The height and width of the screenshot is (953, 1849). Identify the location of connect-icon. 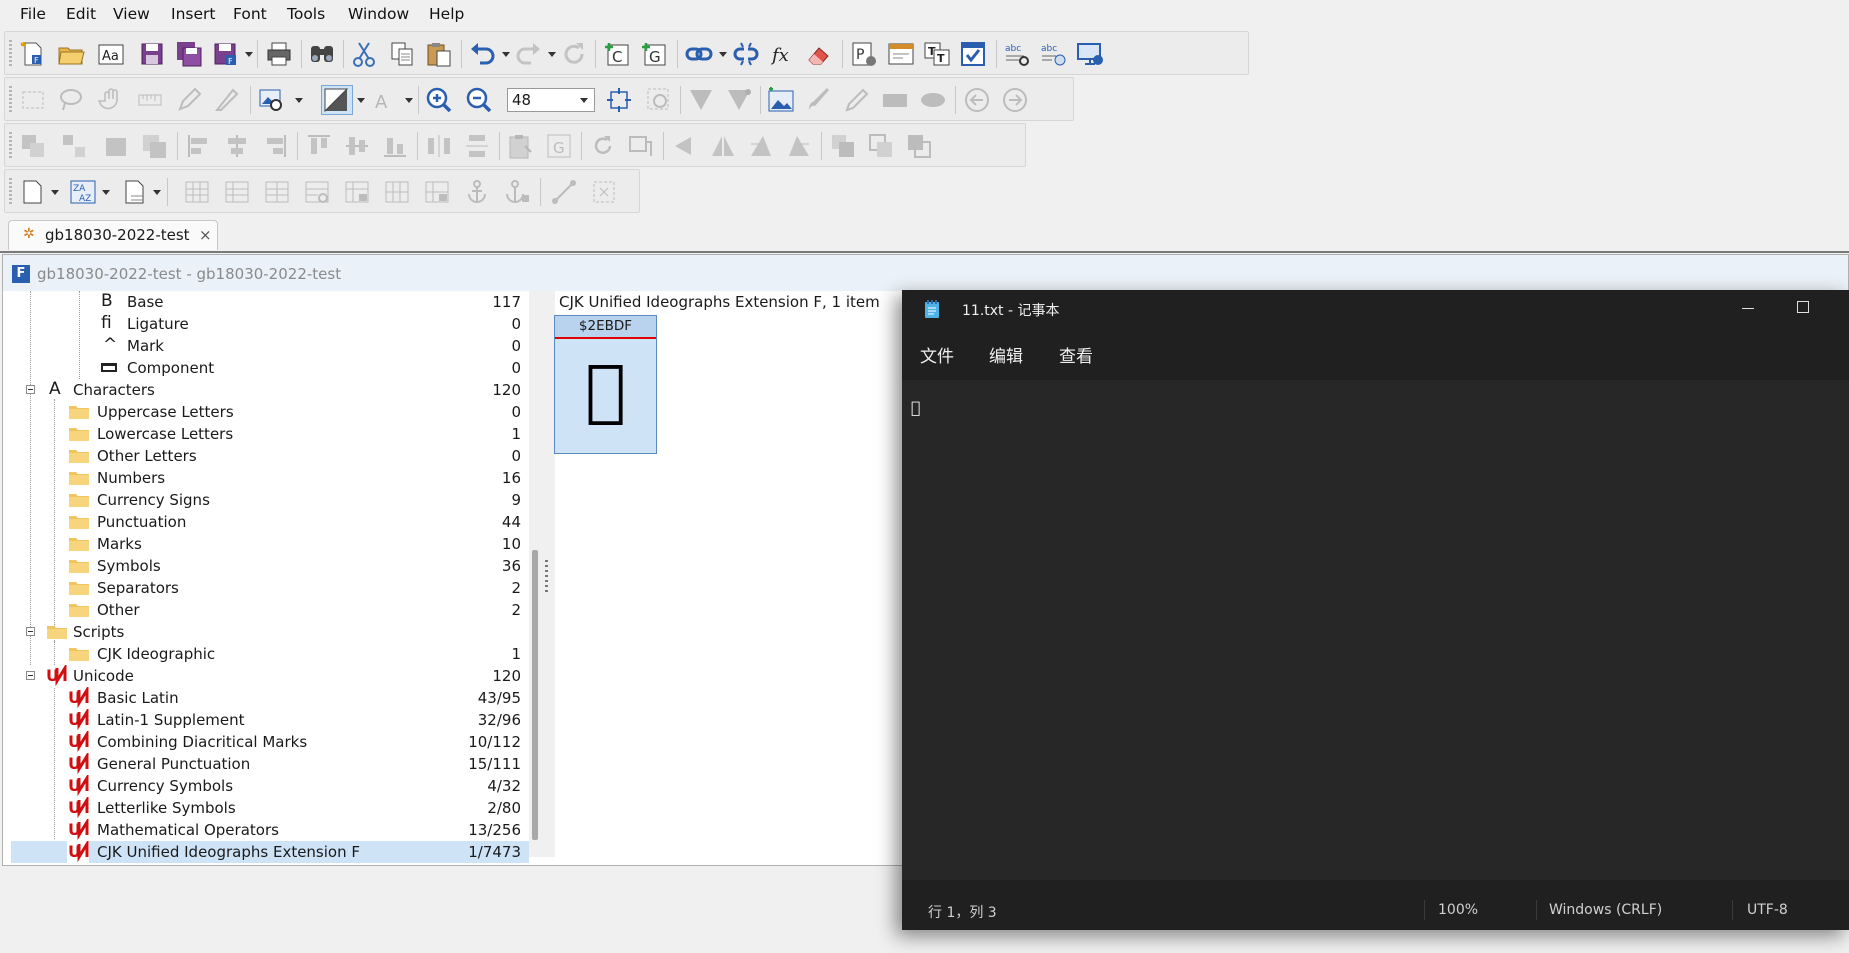
(564, 192).